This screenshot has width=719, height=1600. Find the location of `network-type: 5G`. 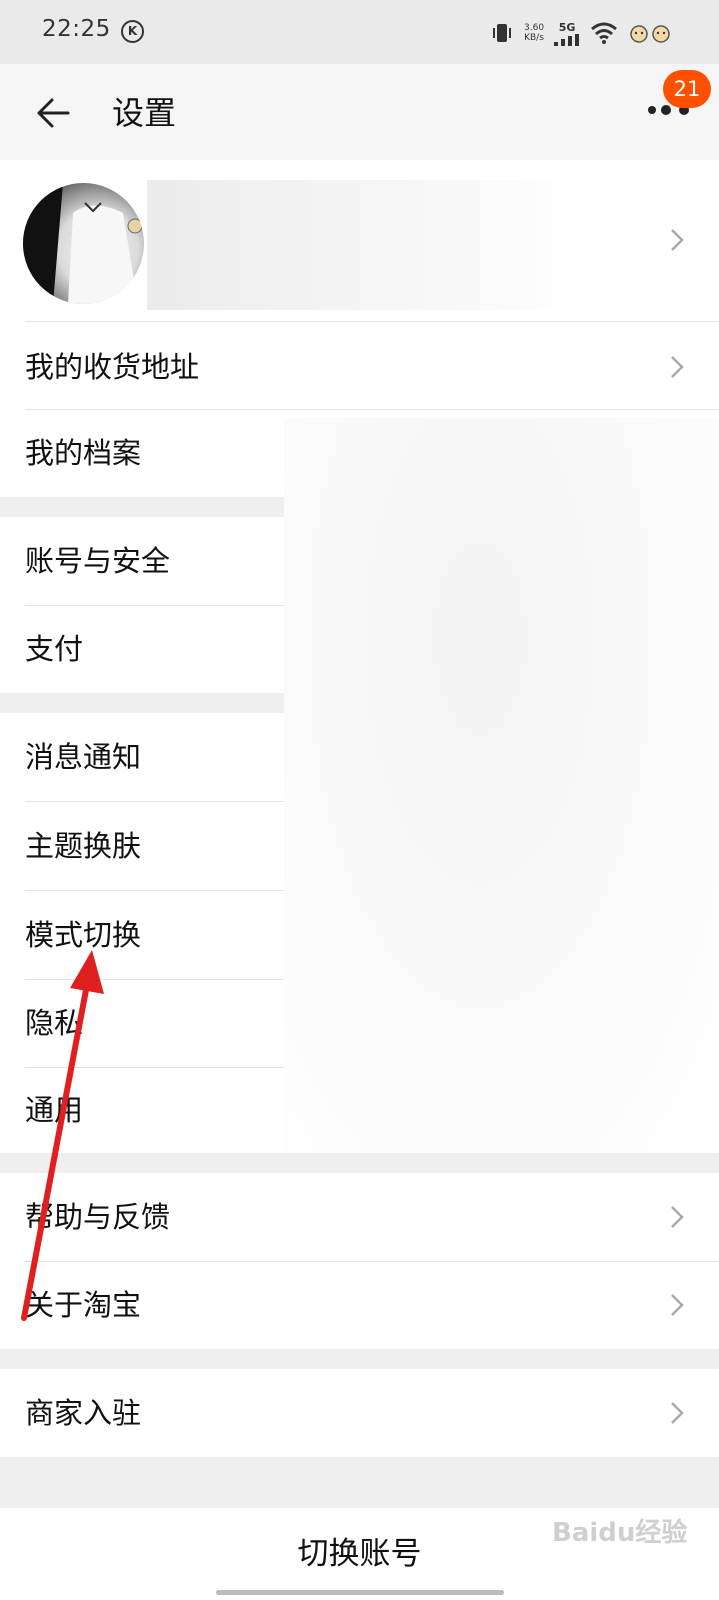

network-type: 5G is located at coordinates (567, 27).